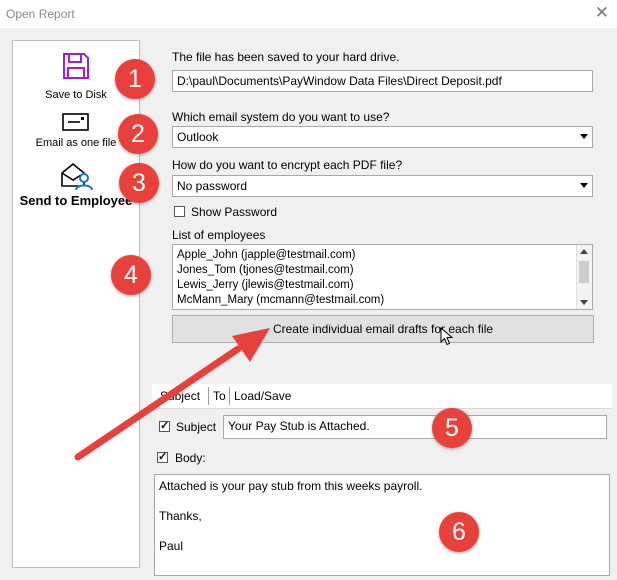 This screenshot has width=617, height=580. Describe the element at coordinates (139, 183) in the screenshot. I see `step-badge-3: 3` at that location.